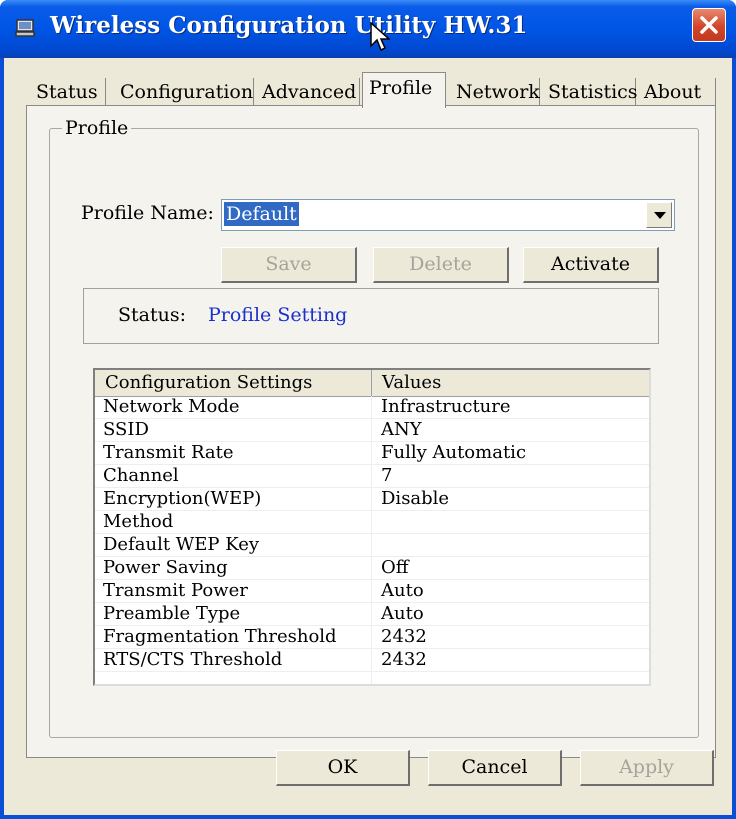 The width and height of the screenshot is (736, 819). What do you see at coordinates (404, 90) in the screenshot?
I see `tab-profile: Profile` at bounding box center [404, 90].